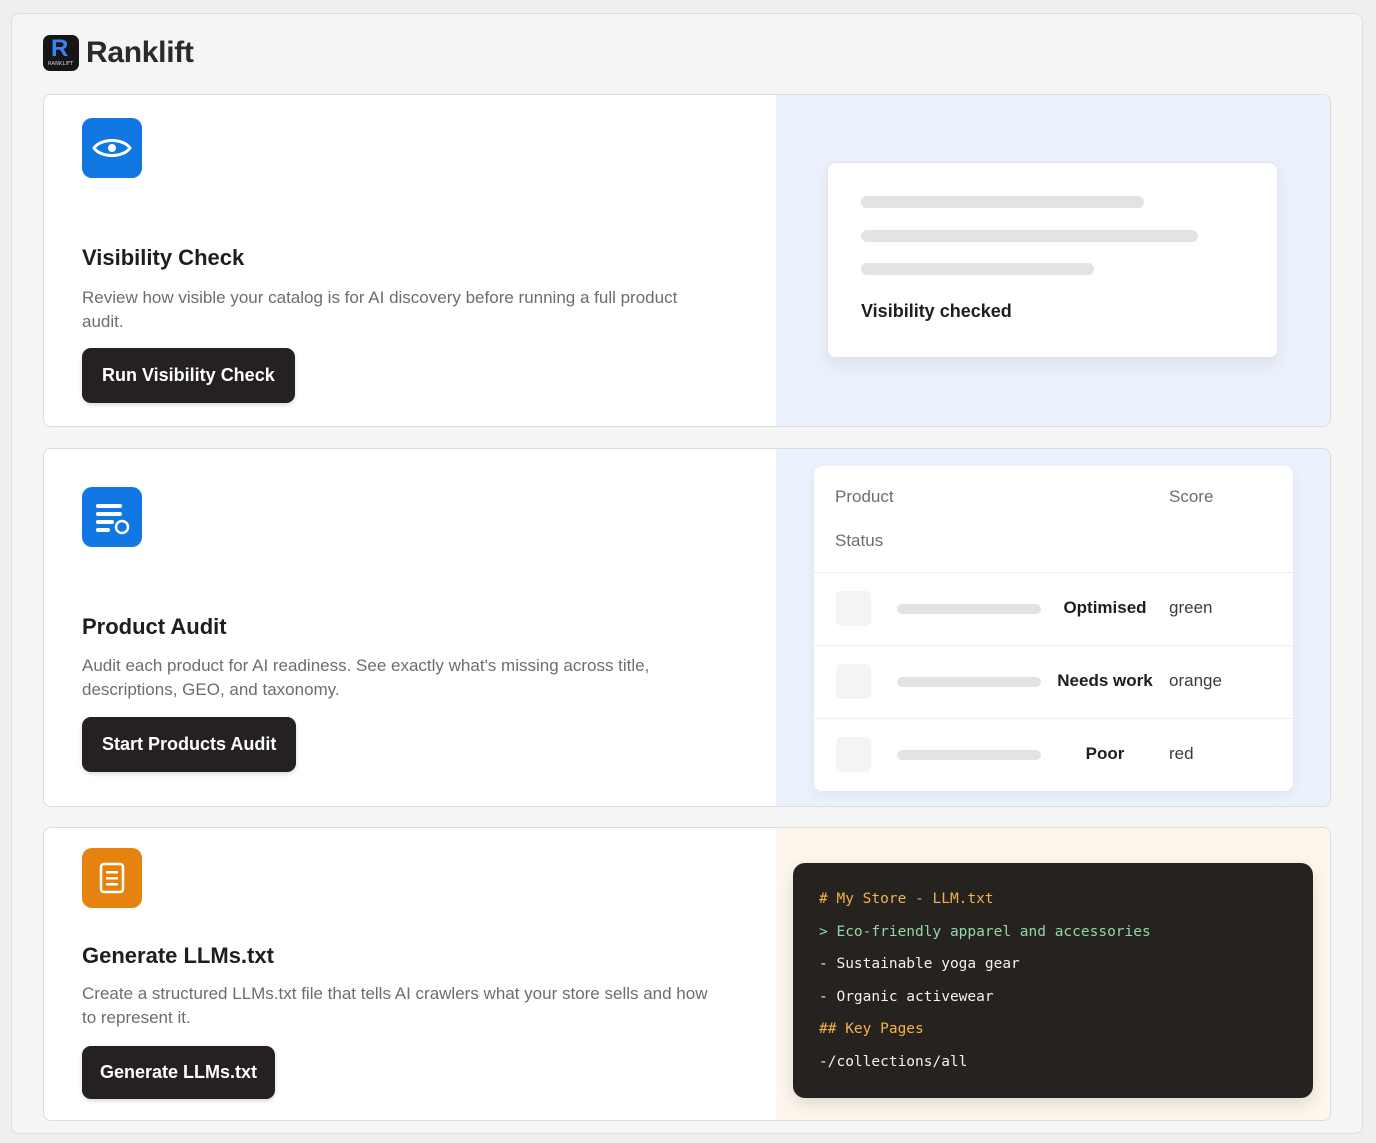  What do you see at coordinates (919, 964) in the screenshot?
I see `code-line: - Sustainable yoga gear` at bounding box center [919, 964].